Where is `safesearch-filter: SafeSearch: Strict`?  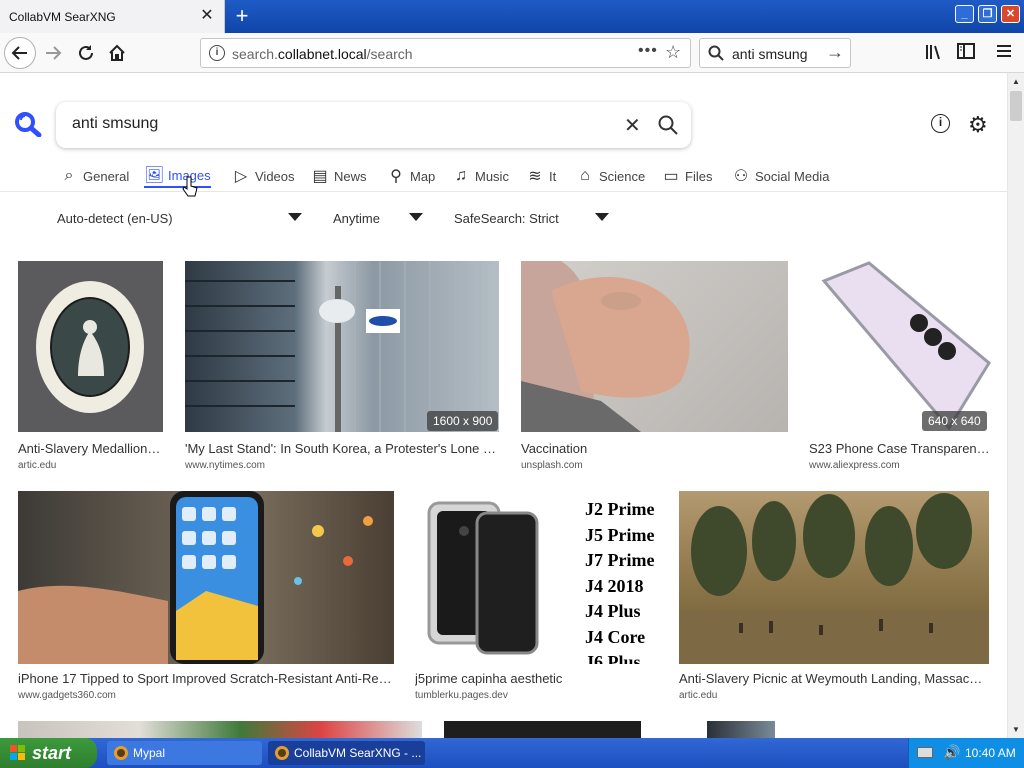 safesearch-filter: SafeSearch: Strict is located at coordinates (506, 218).